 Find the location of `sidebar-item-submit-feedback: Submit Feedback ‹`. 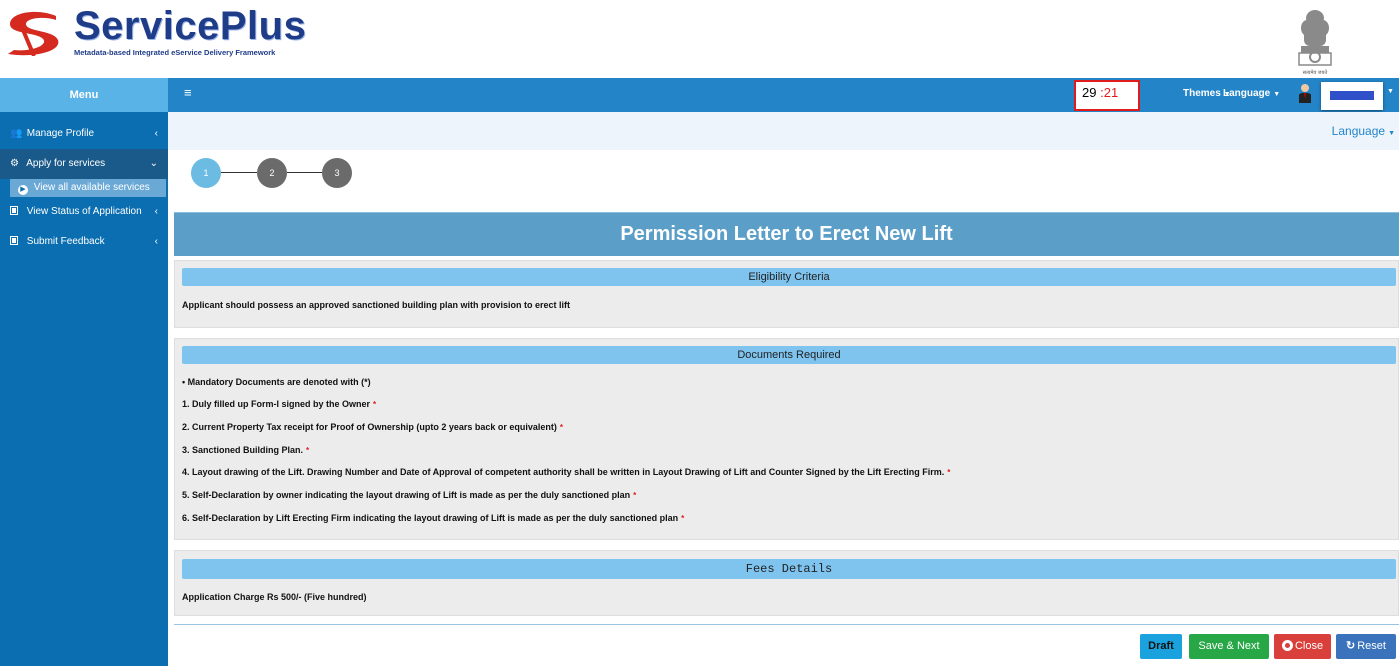

sidebar-item-submit-feedback: Submit Feedback ‹ is located at coordinates (84, 242).